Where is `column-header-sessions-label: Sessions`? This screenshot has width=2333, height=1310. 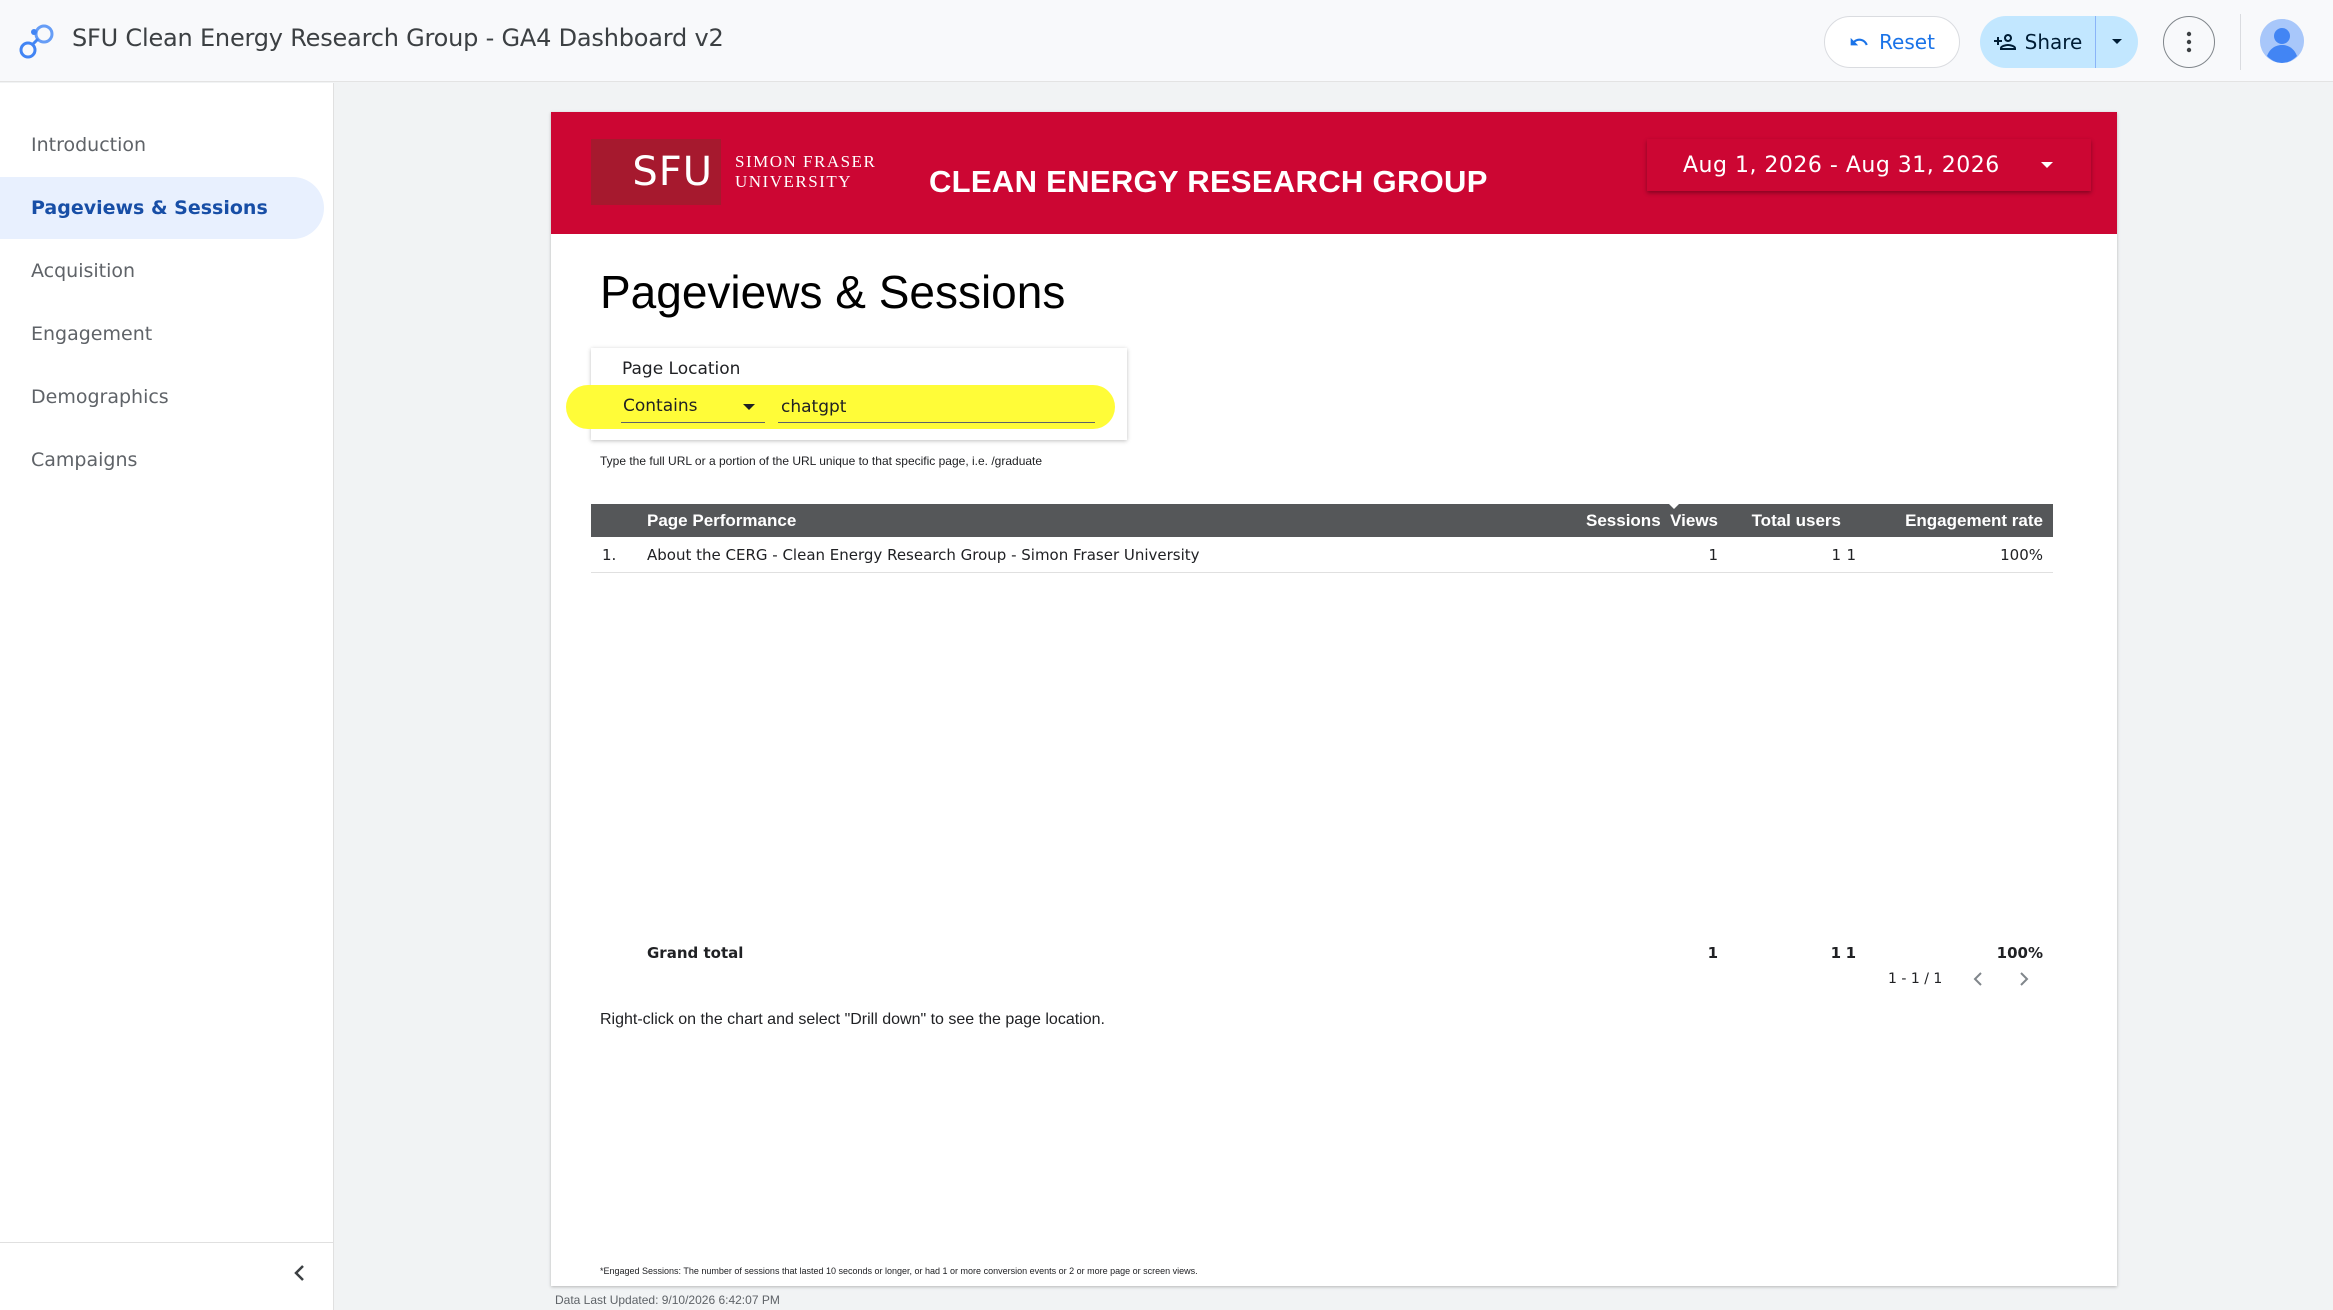 column-header-sessions-label: Sessions is located at coordinates (1623, 520).